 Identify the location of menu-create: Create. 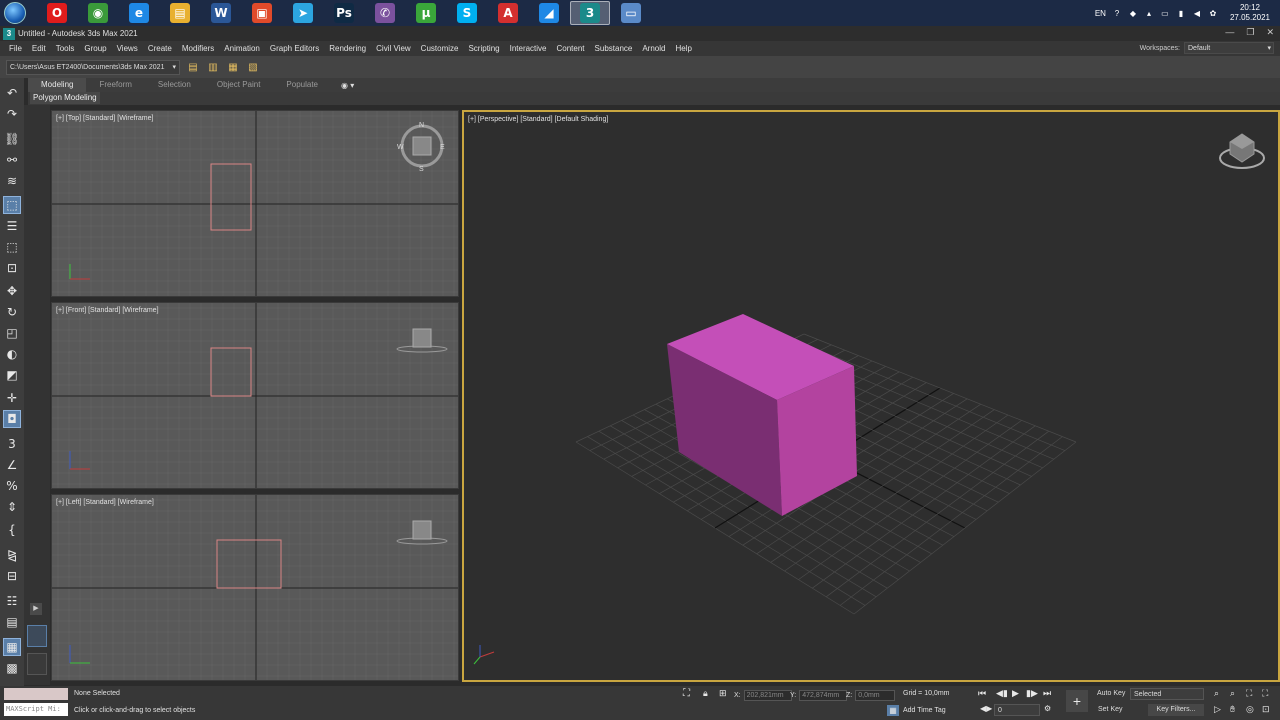
(160, 48).